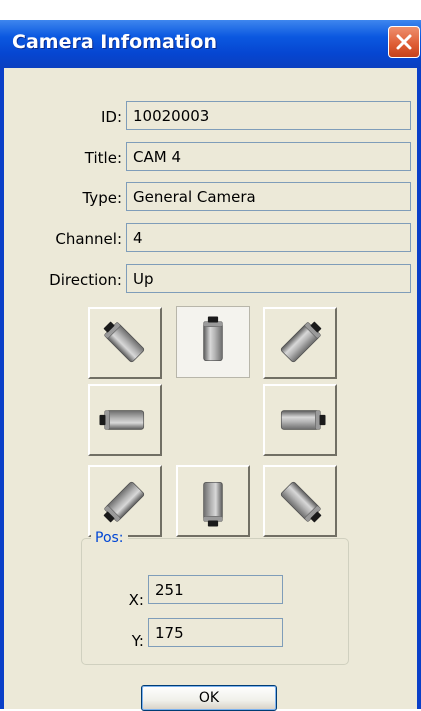 This screenshot has width=421, height=711. I want to click on channel-label: Channel:, so click(88, 239).